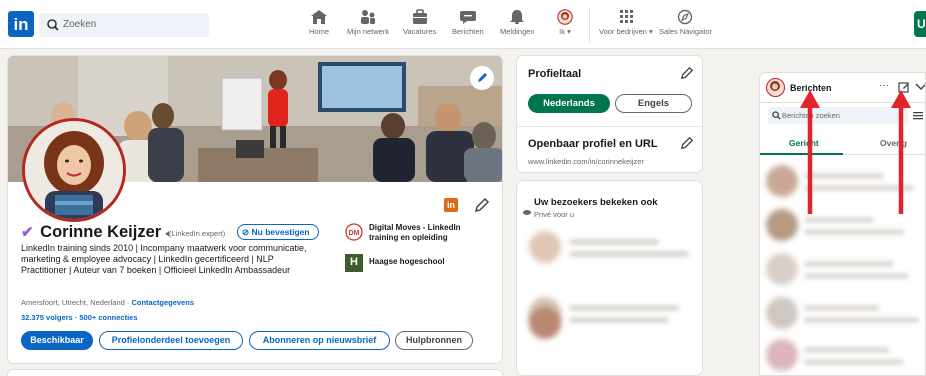 This screenshot has height=376, width=926. Describe the element at coordinates (451, 205) in the screenshot. I see `linkedin-badge-icon: in` at that location.